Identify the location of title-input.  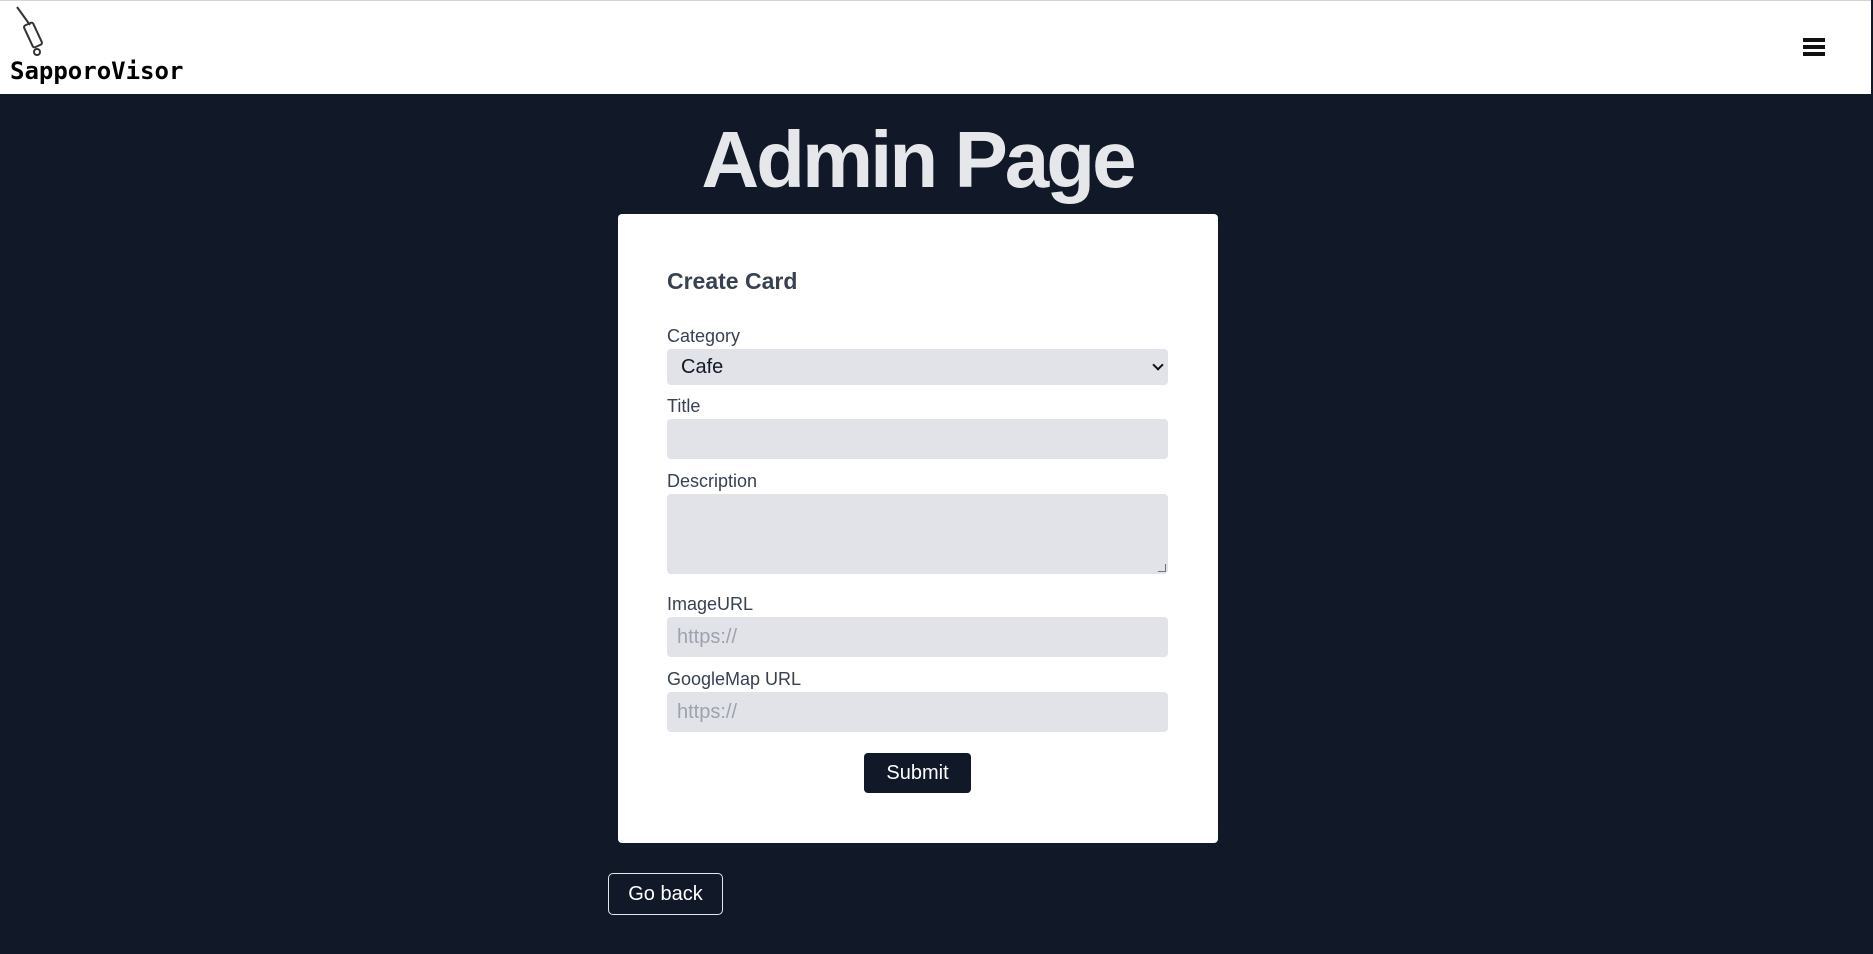
(917, 439).